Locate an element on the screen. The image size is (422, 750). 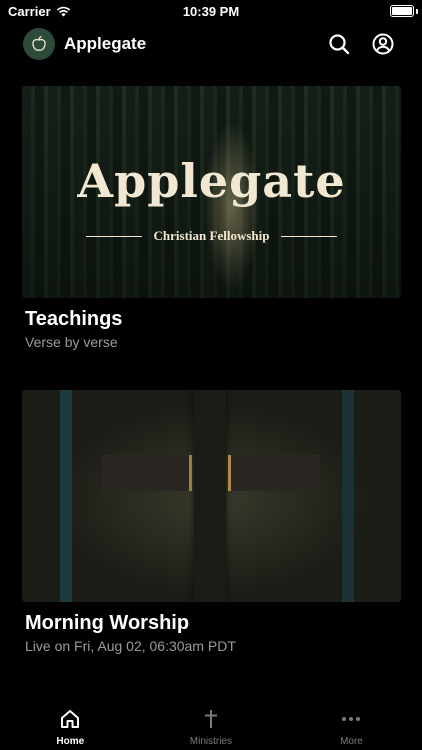
search-icon is located at coordinates (339, 44).